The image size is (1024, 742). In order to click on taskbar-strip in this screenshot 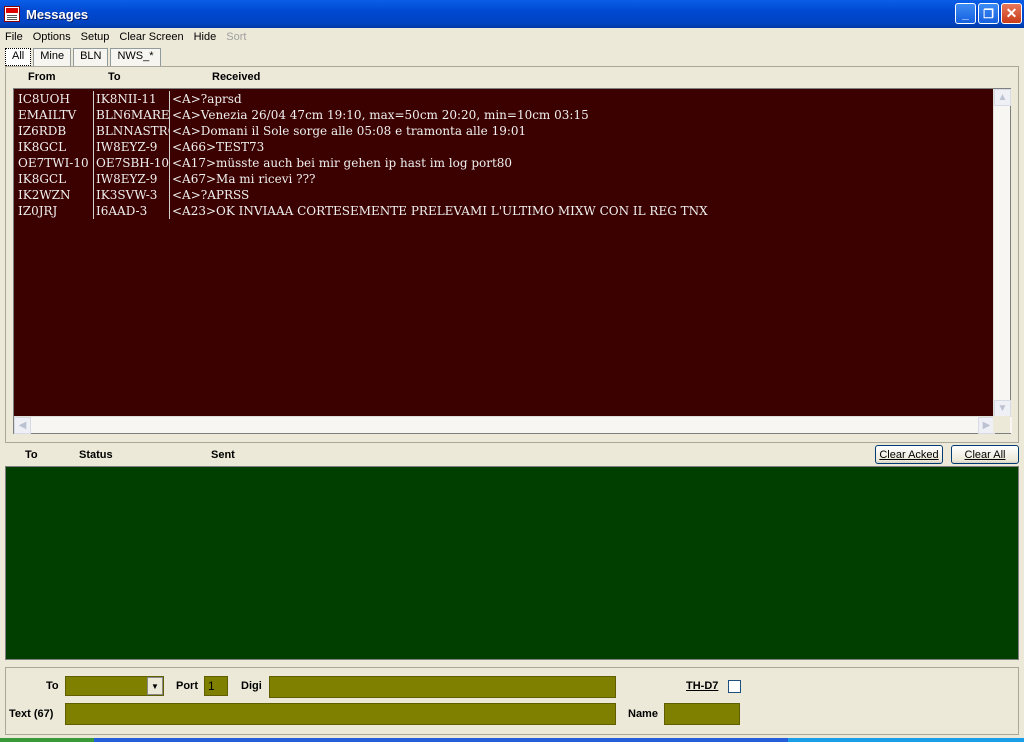, I will do `click(512, 740)`.